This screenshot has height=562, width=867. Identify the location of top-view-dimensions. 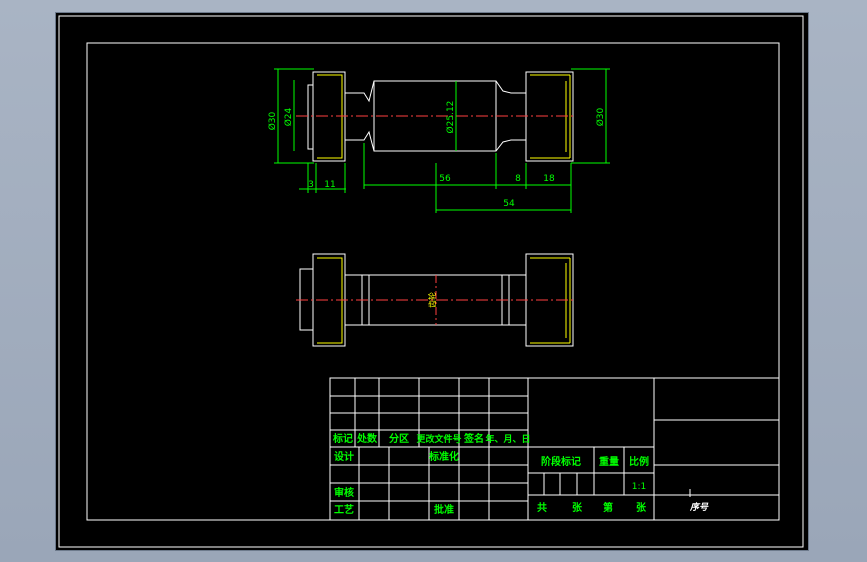
(442, 140).